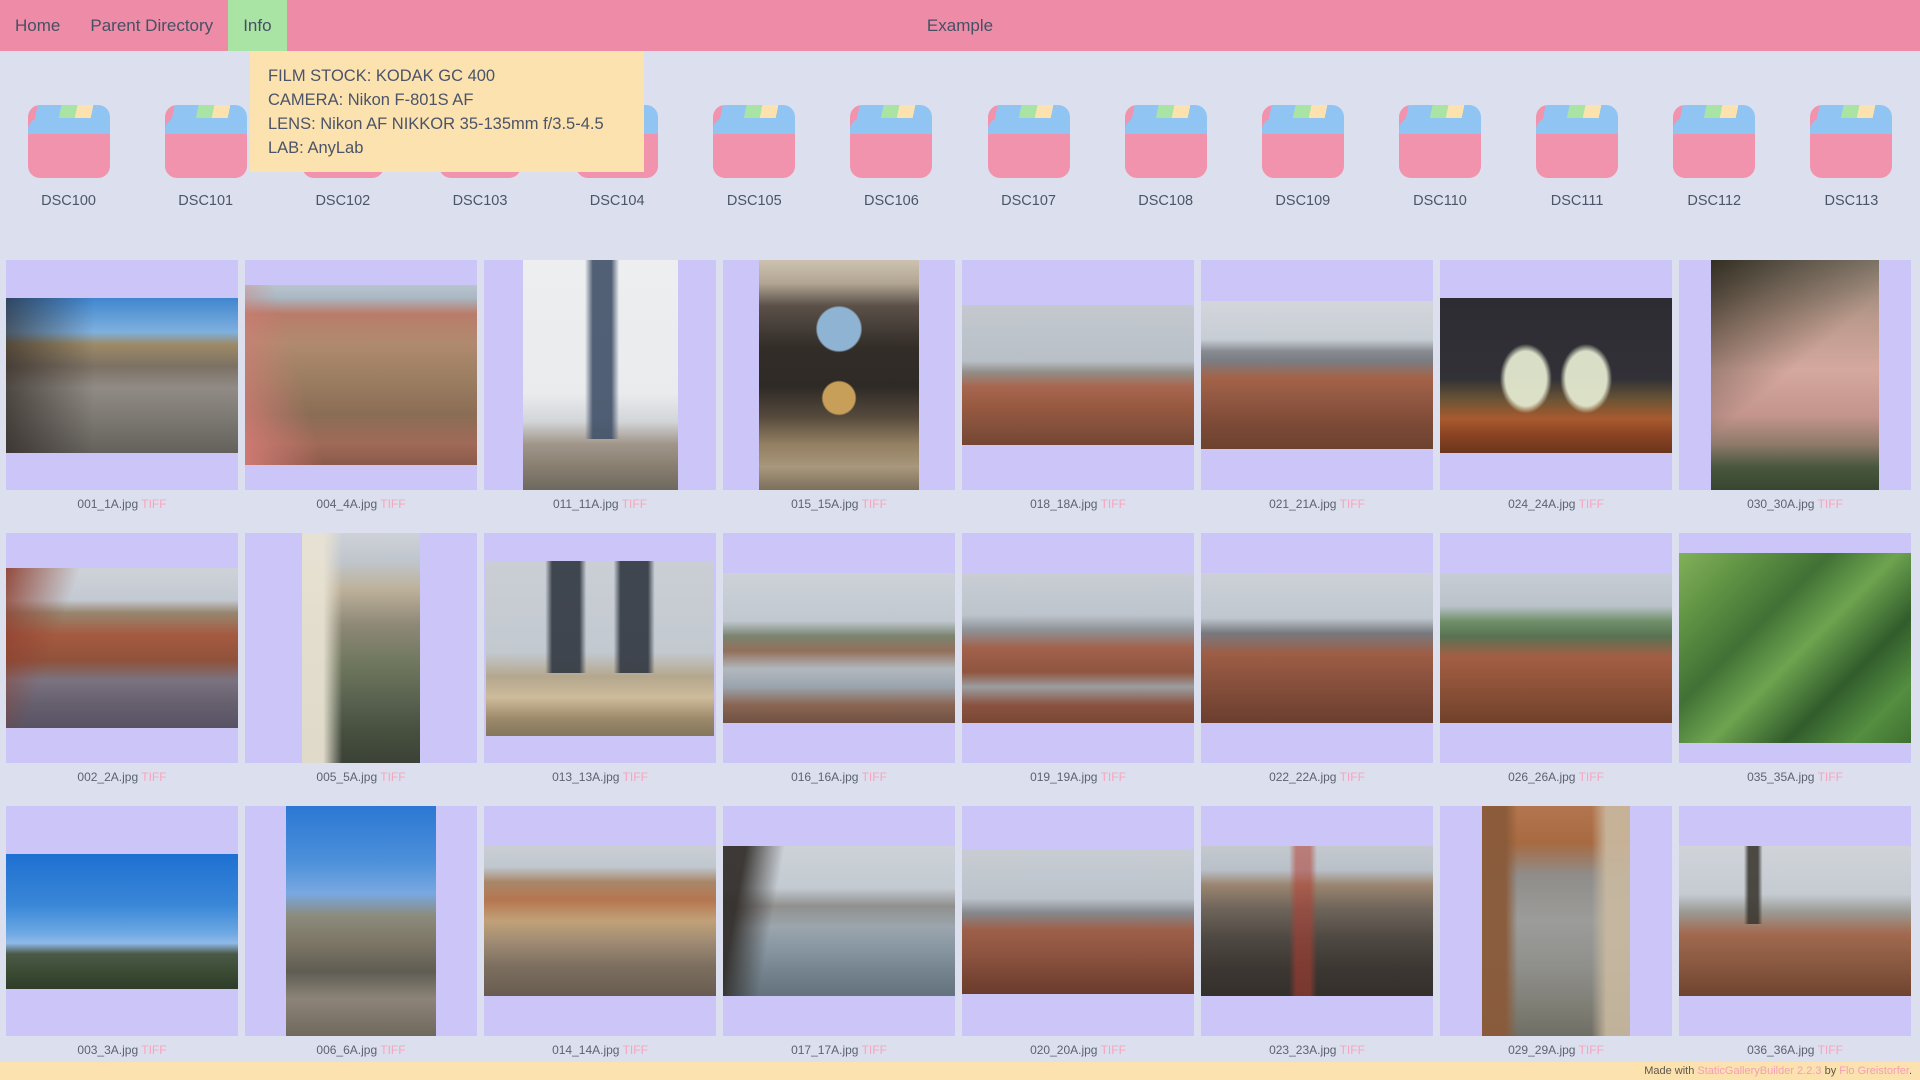 This screenshot has height=1080, width=1920. I want to click on folder-item-dsc111: DSC111, so click(1577, 158).